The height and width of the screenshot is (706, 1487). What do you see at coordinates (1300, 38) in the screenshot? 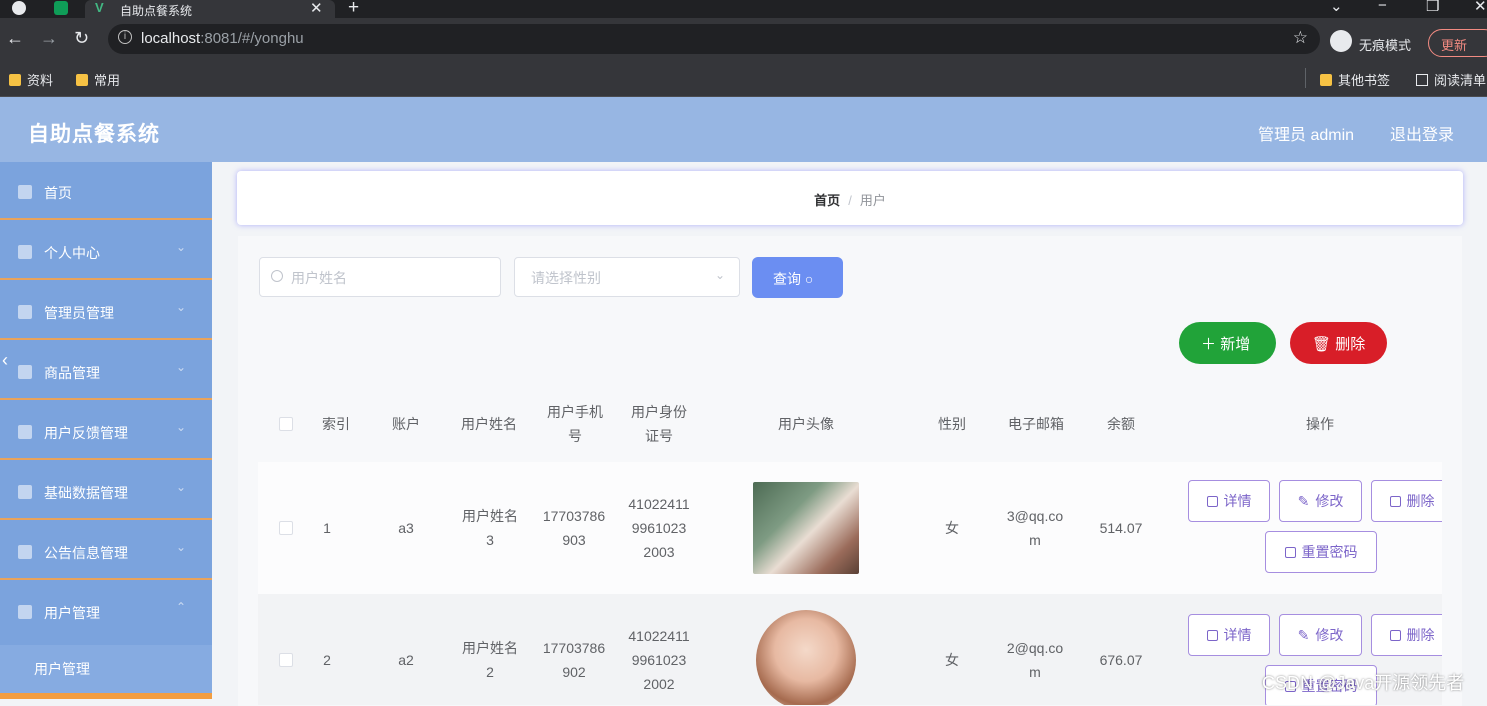
I see `bookmark-star-icon: ☆` at bounding box center [1300, 38].